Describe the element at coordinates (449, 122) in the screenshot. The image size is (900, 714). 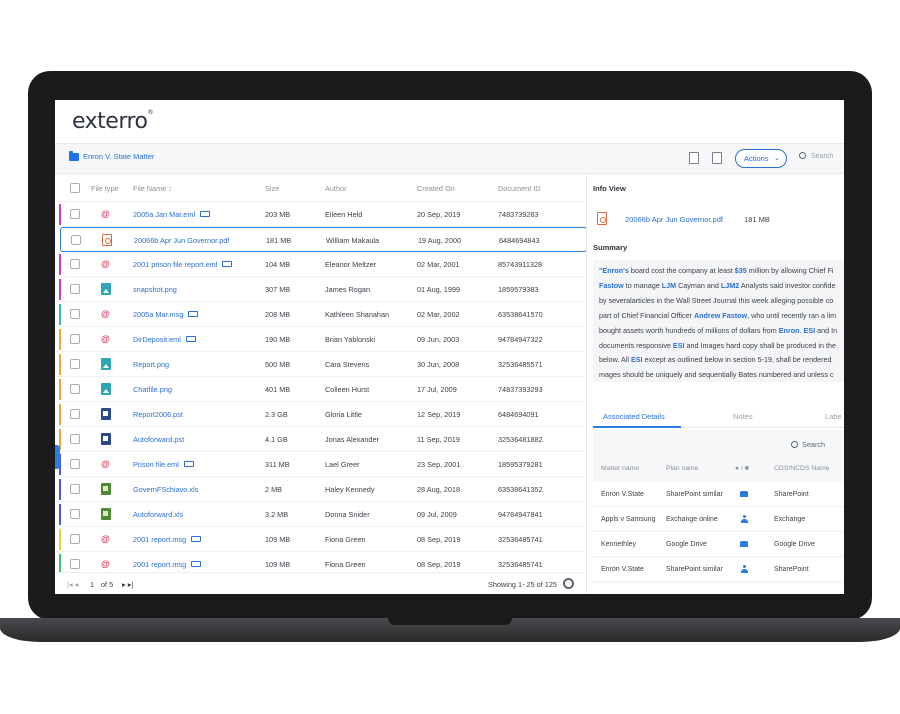
I see `app-header: exterro®` at that location.